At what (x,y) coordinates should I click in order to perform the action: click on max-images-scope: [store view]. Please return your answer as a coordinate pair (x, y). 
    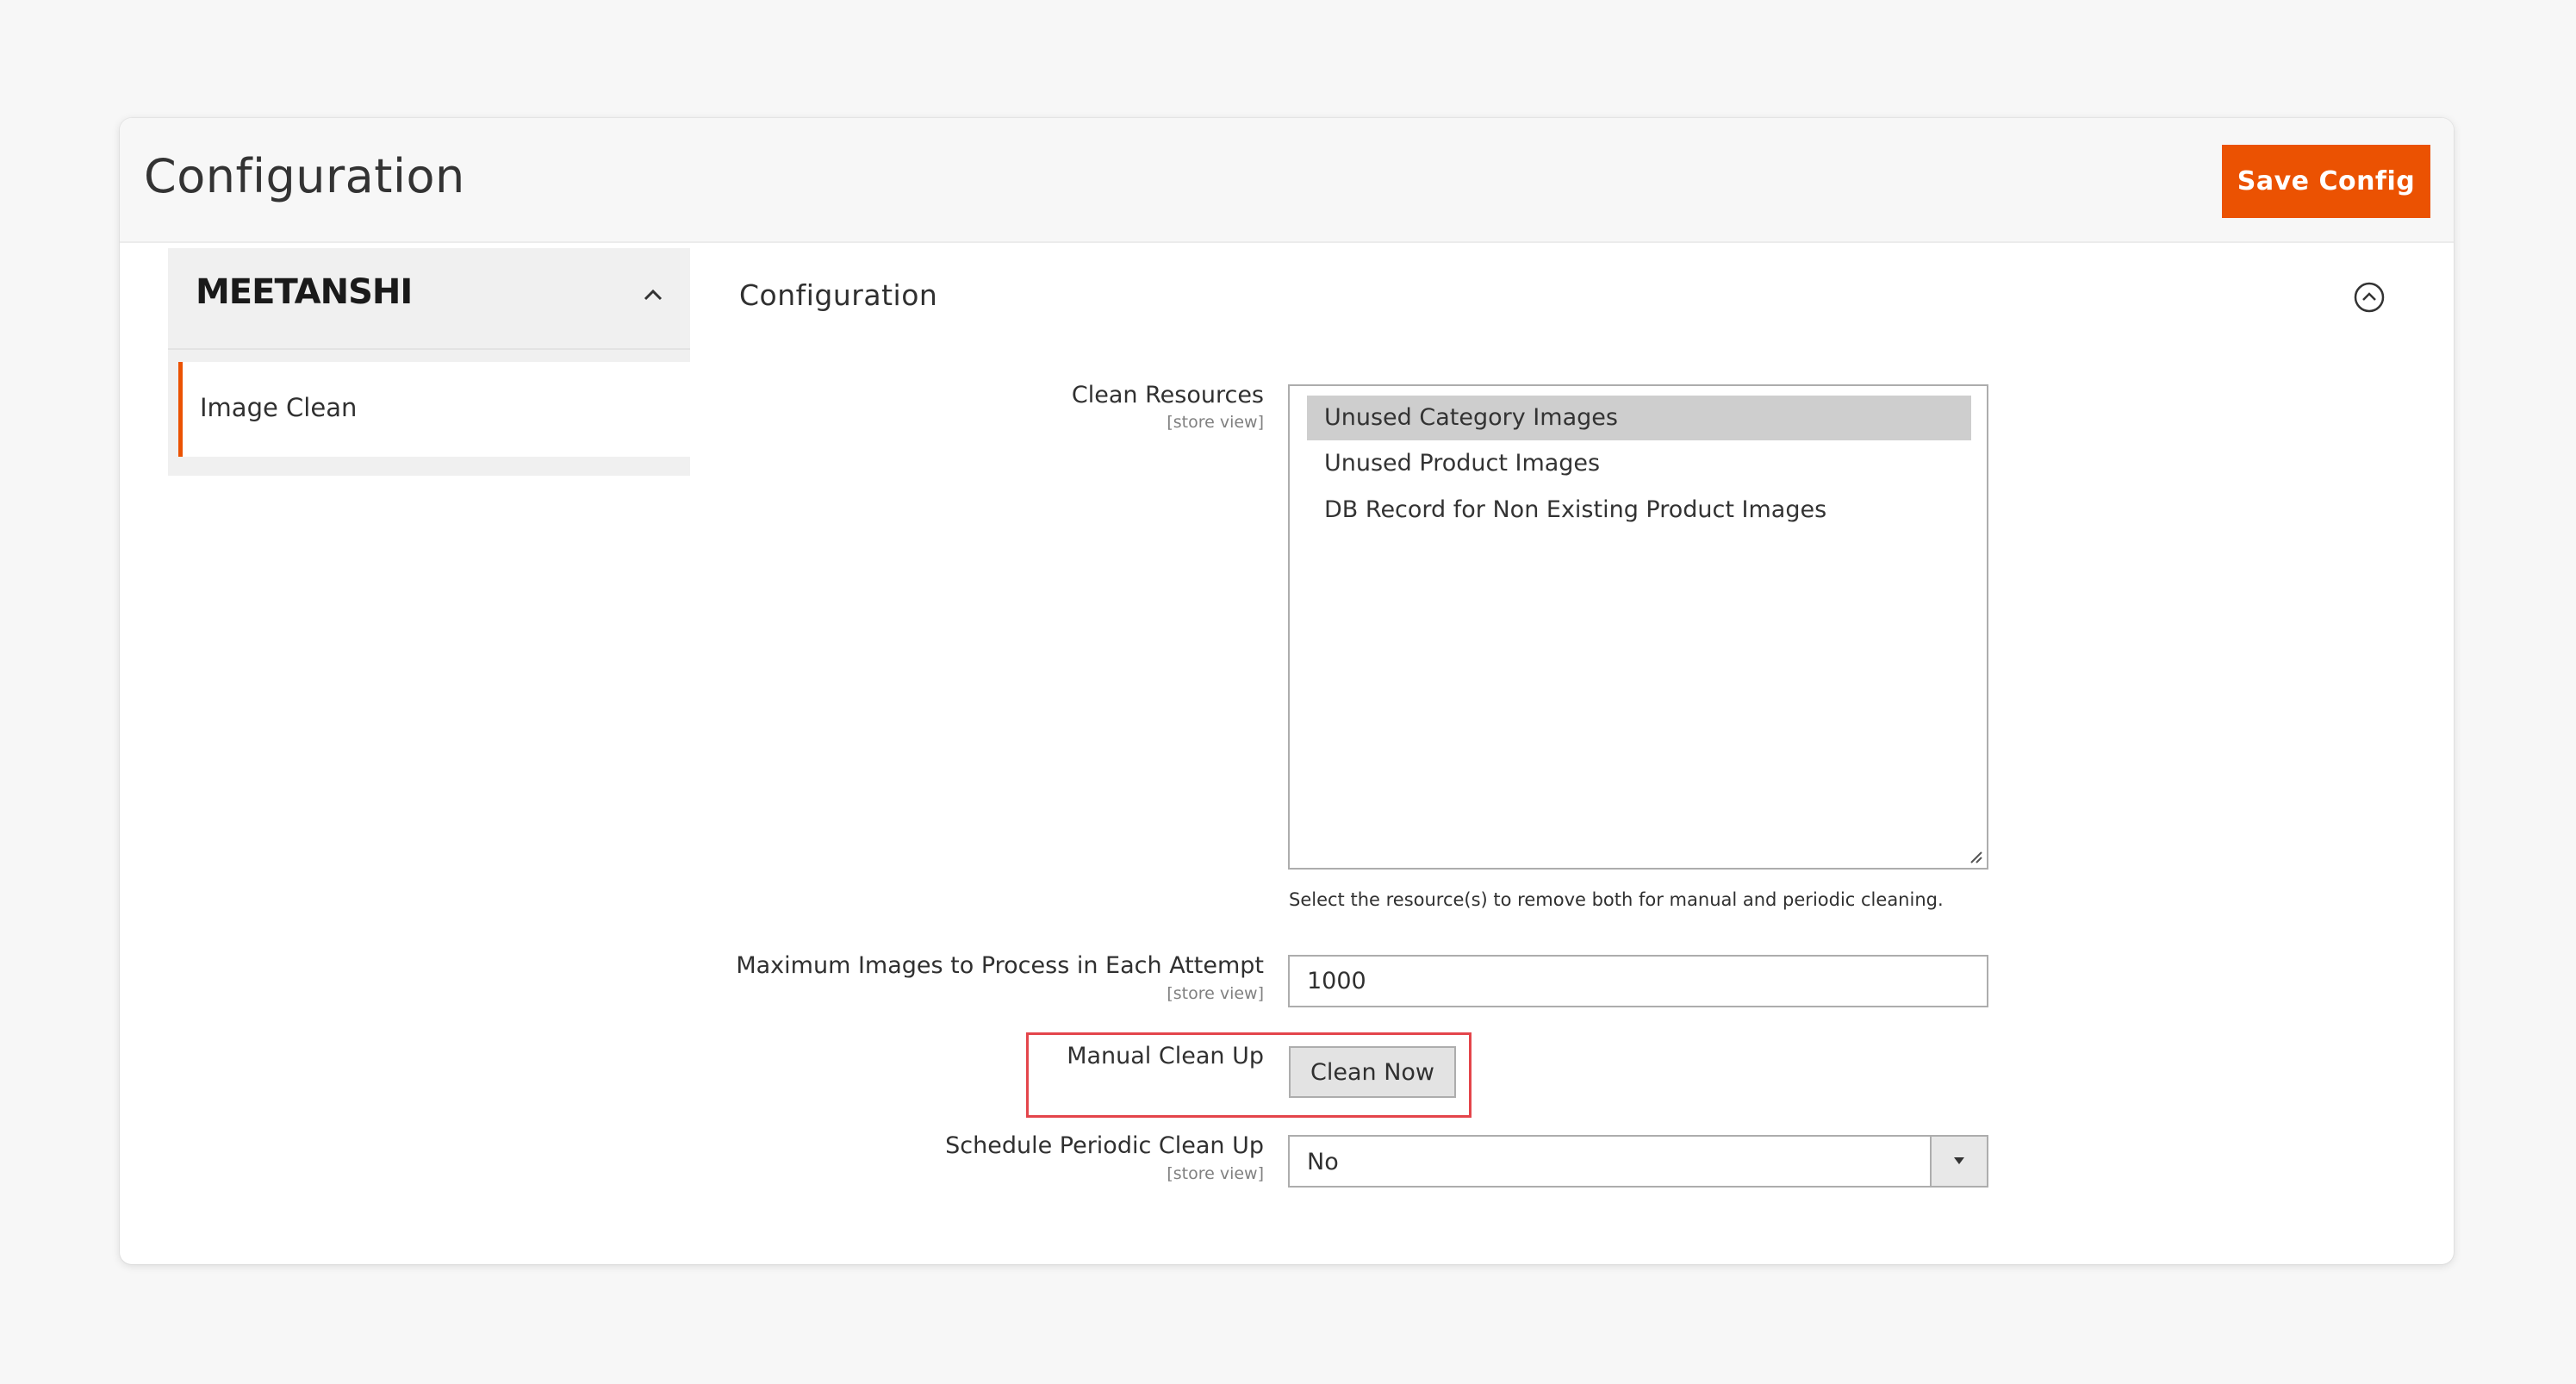
    Looking at the image, I should click on (1216, 993).